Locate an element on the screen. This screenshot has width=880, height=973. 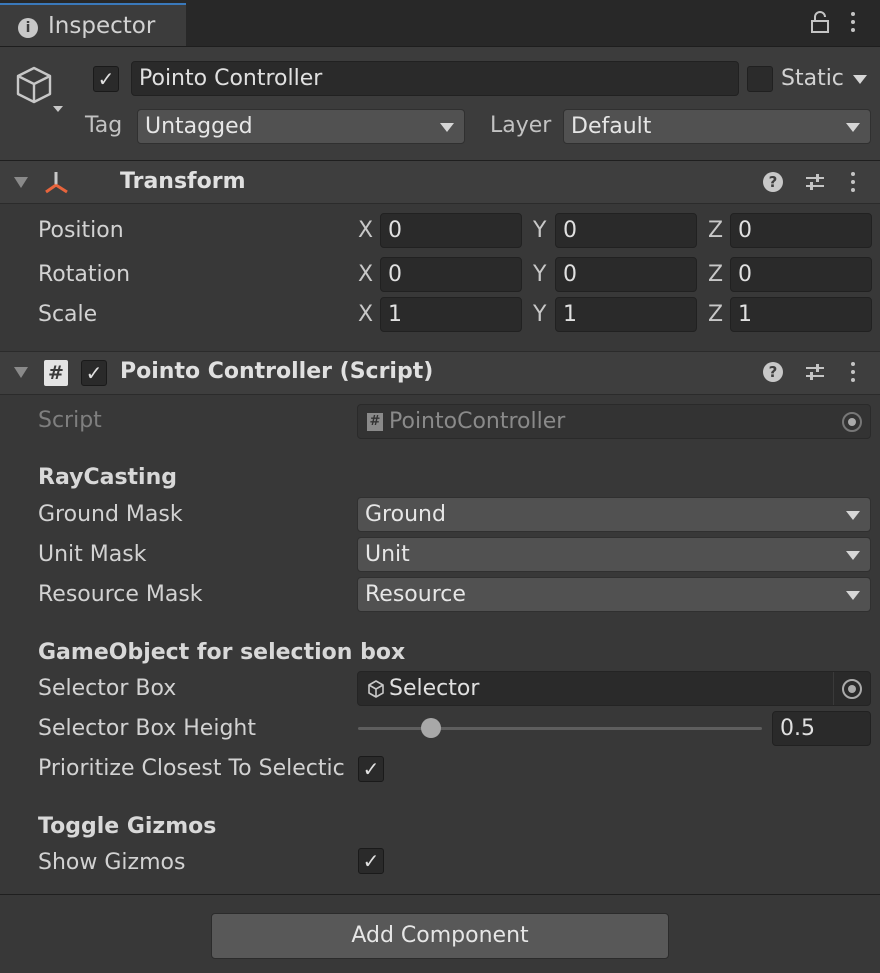
unit-mask-dropdown: Unit is located at coordinates (614, 554).